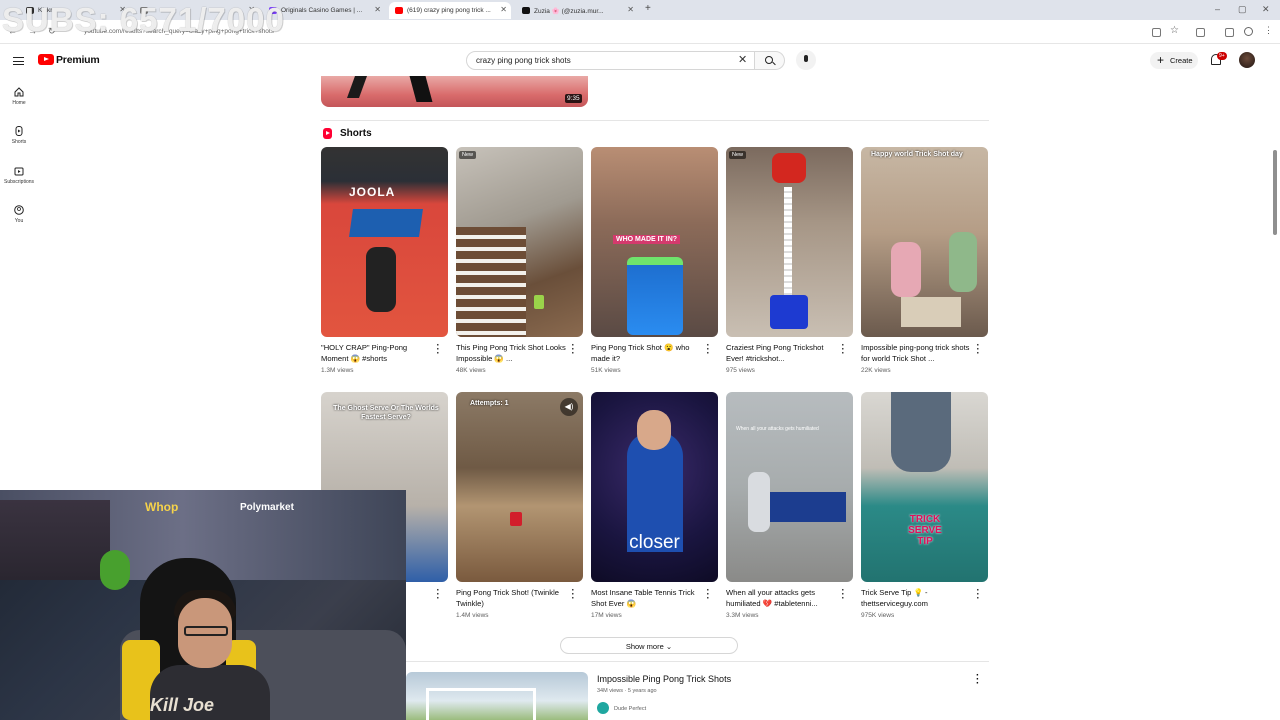 The width and height of the screenshot is (1280, 720). Describe the element at coordinates (630, 709) in the screenshot. I see `channel-name: Dude Perfect` at that location.